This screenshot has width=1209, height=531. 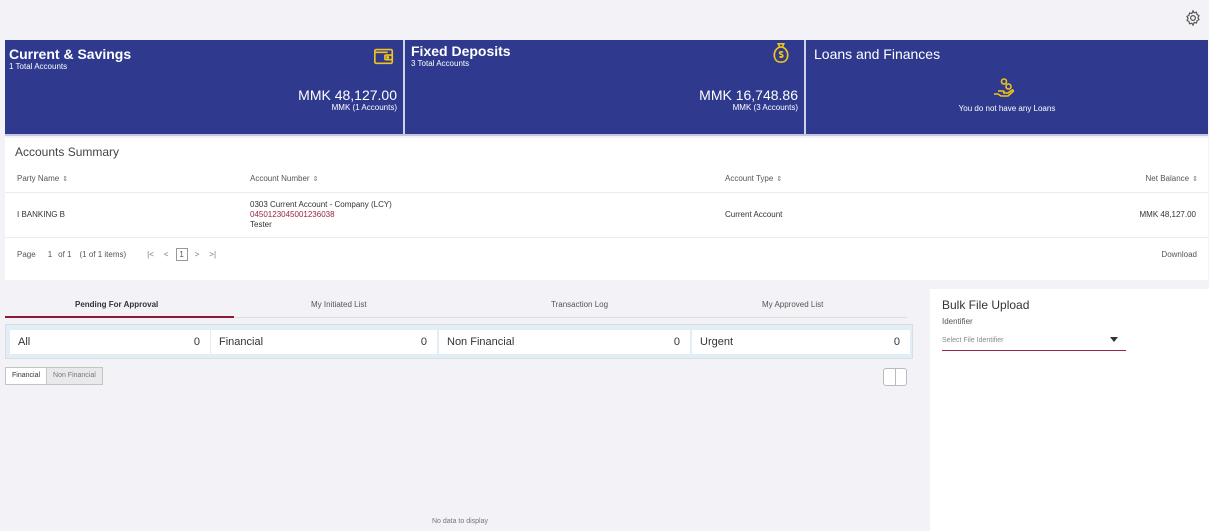 I want to click on download-link: Download, so click(x=1179, y=254).